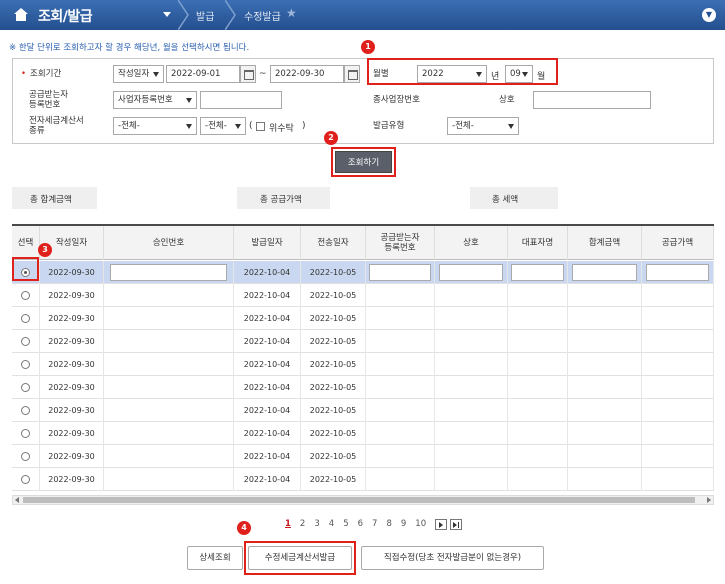 The width and height of the screenshot is (725, 584). I want to click on invoice-kind-label: 전자세금계산서 종류, so click(56, 126).